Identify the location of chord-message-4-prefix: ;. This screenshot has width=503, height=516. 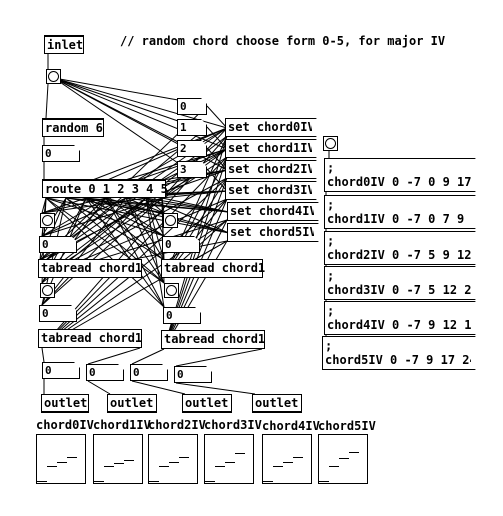
(331, 311).